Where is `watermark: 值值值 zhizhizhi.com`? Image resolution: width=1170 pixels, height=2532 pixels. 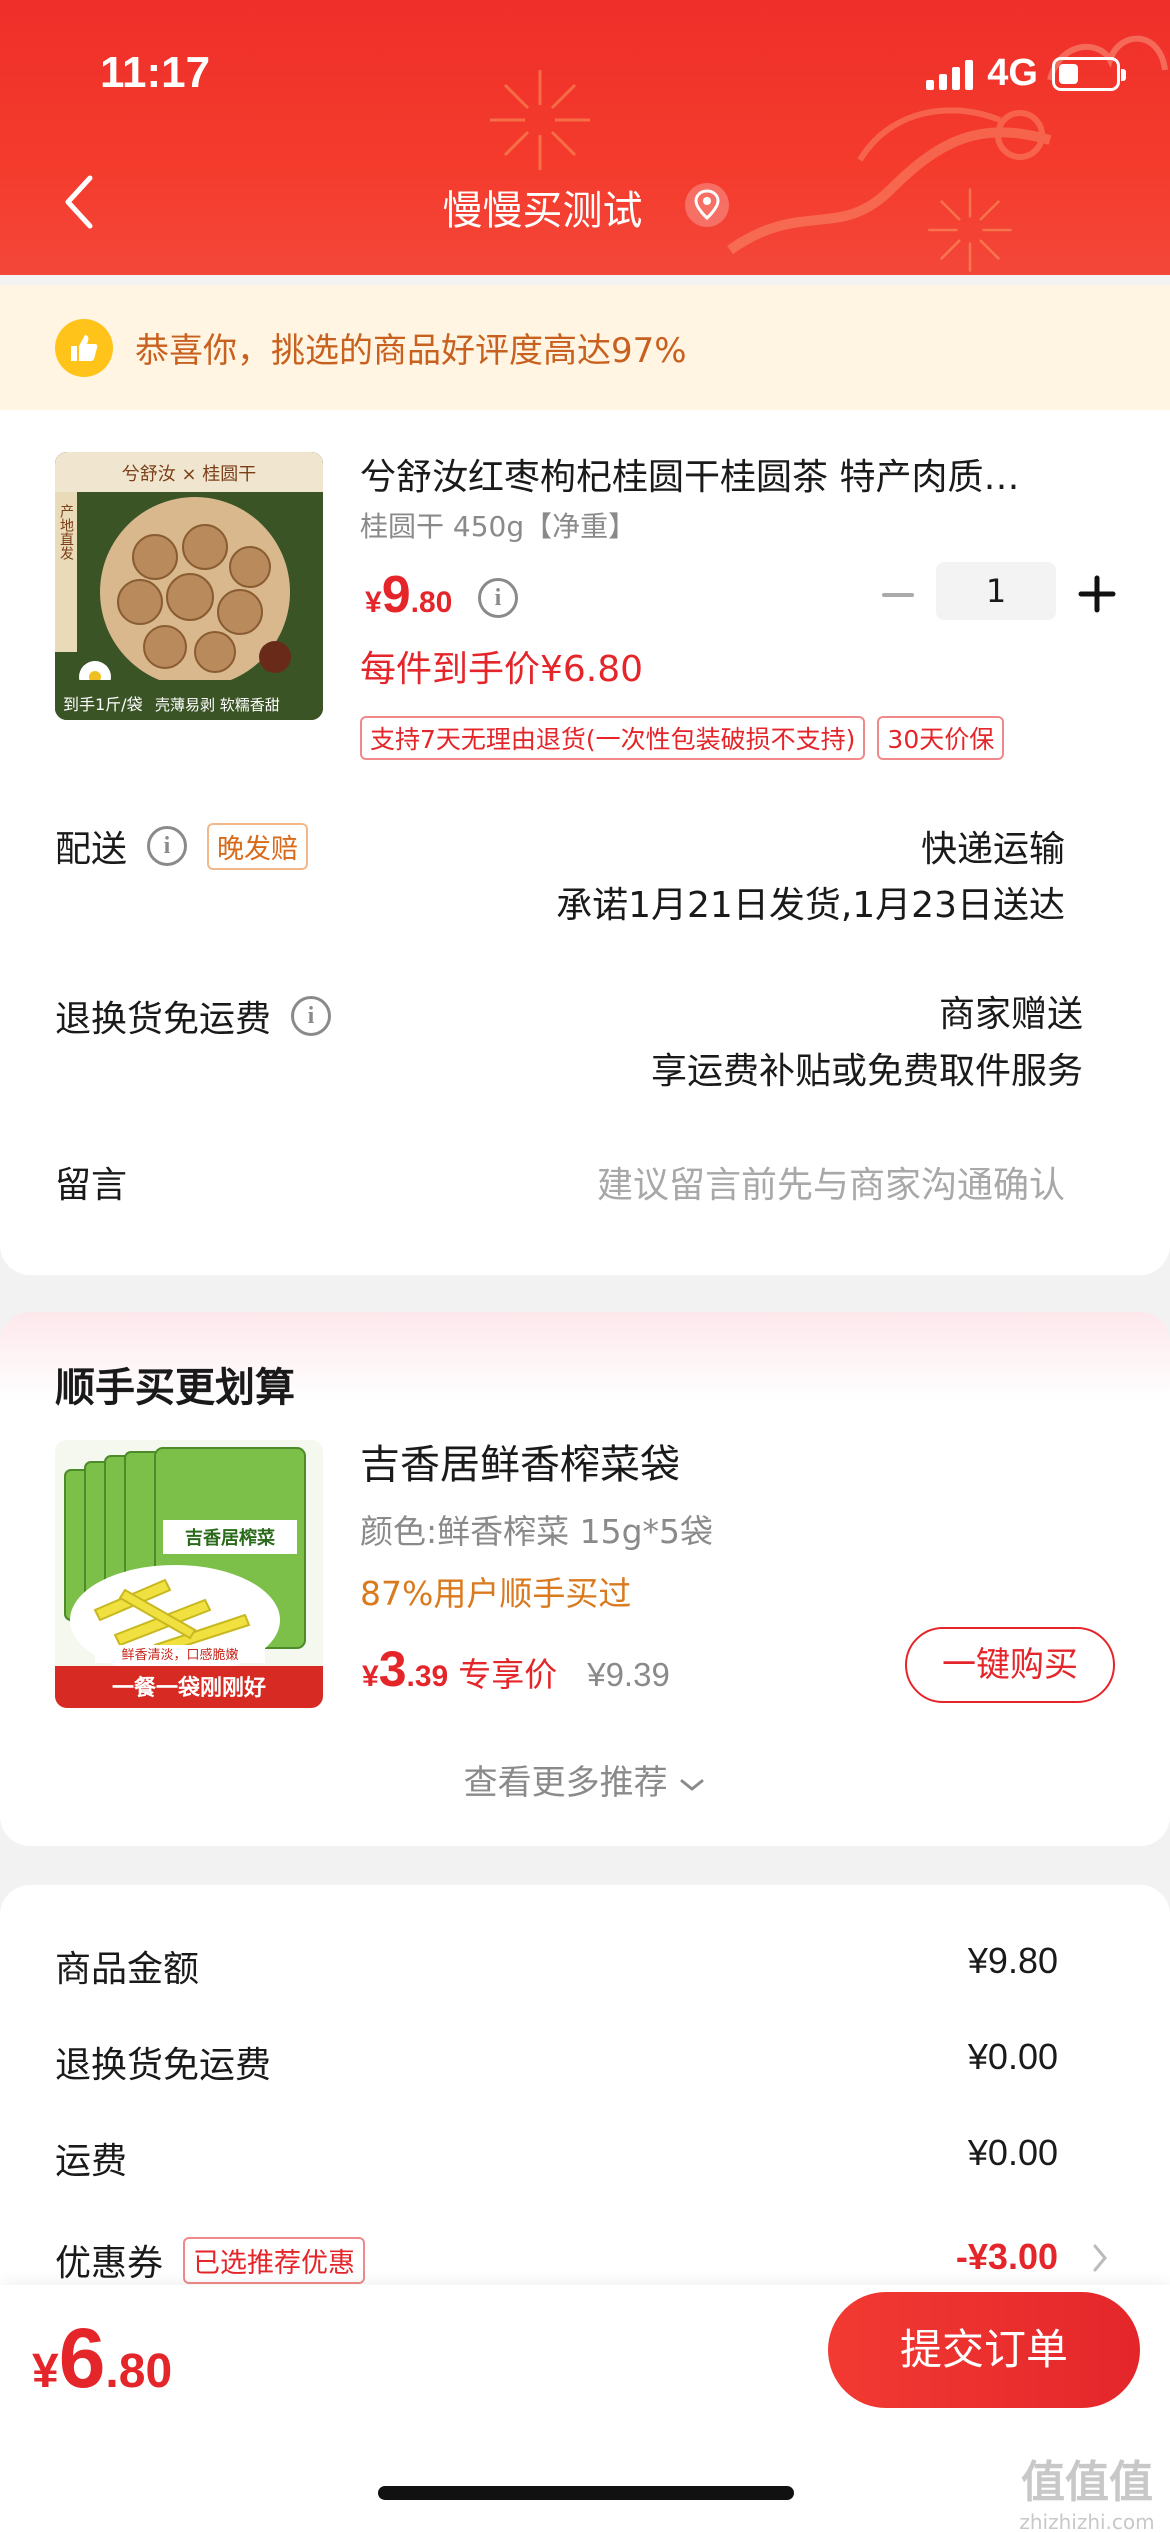 watermark: 值值值 zhizhizhi.com is located at coordinates (1087, 2489).